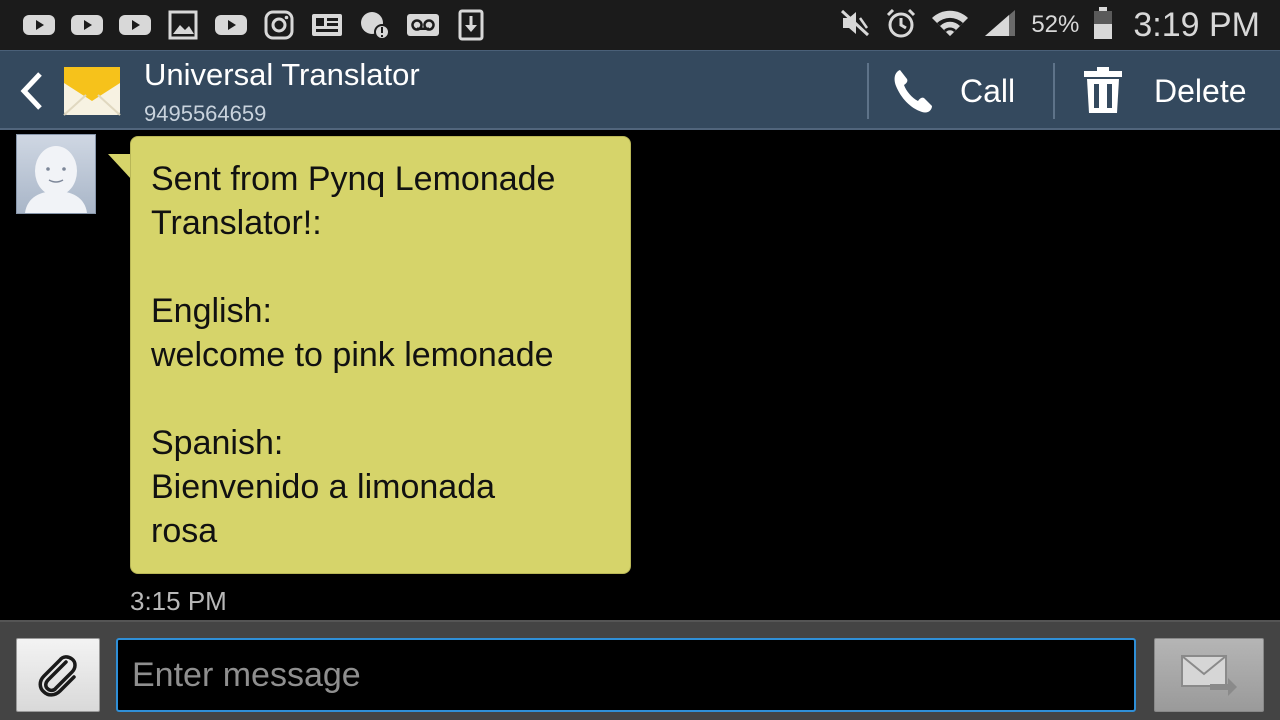 The image size is (1280, 720). I want to click on back-button, so click(31, 91).